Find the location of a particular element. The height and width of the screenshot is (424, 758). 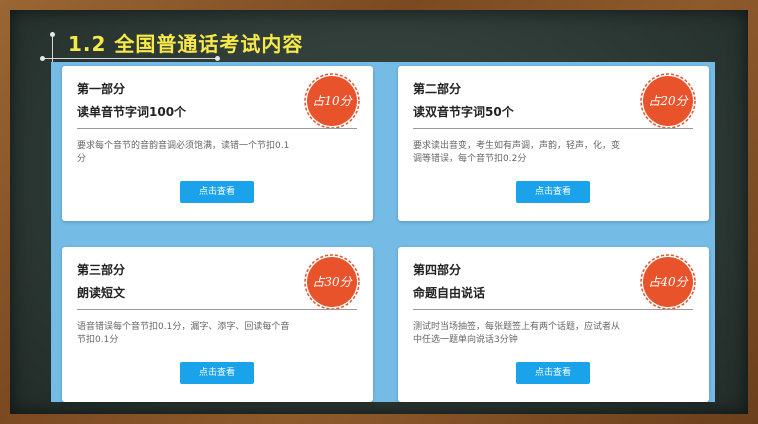

card-topic: 命题自由说话 is located at coordinates (449, 293).